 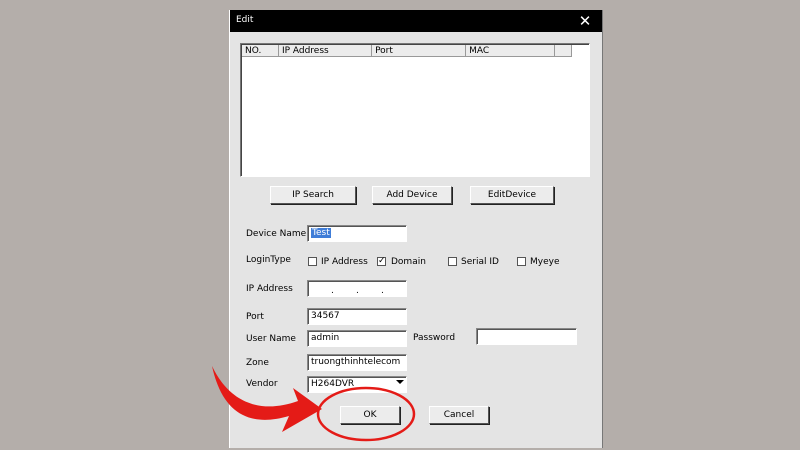 I want to click on arrow-pointer-icon, so click(x=267, y=399).